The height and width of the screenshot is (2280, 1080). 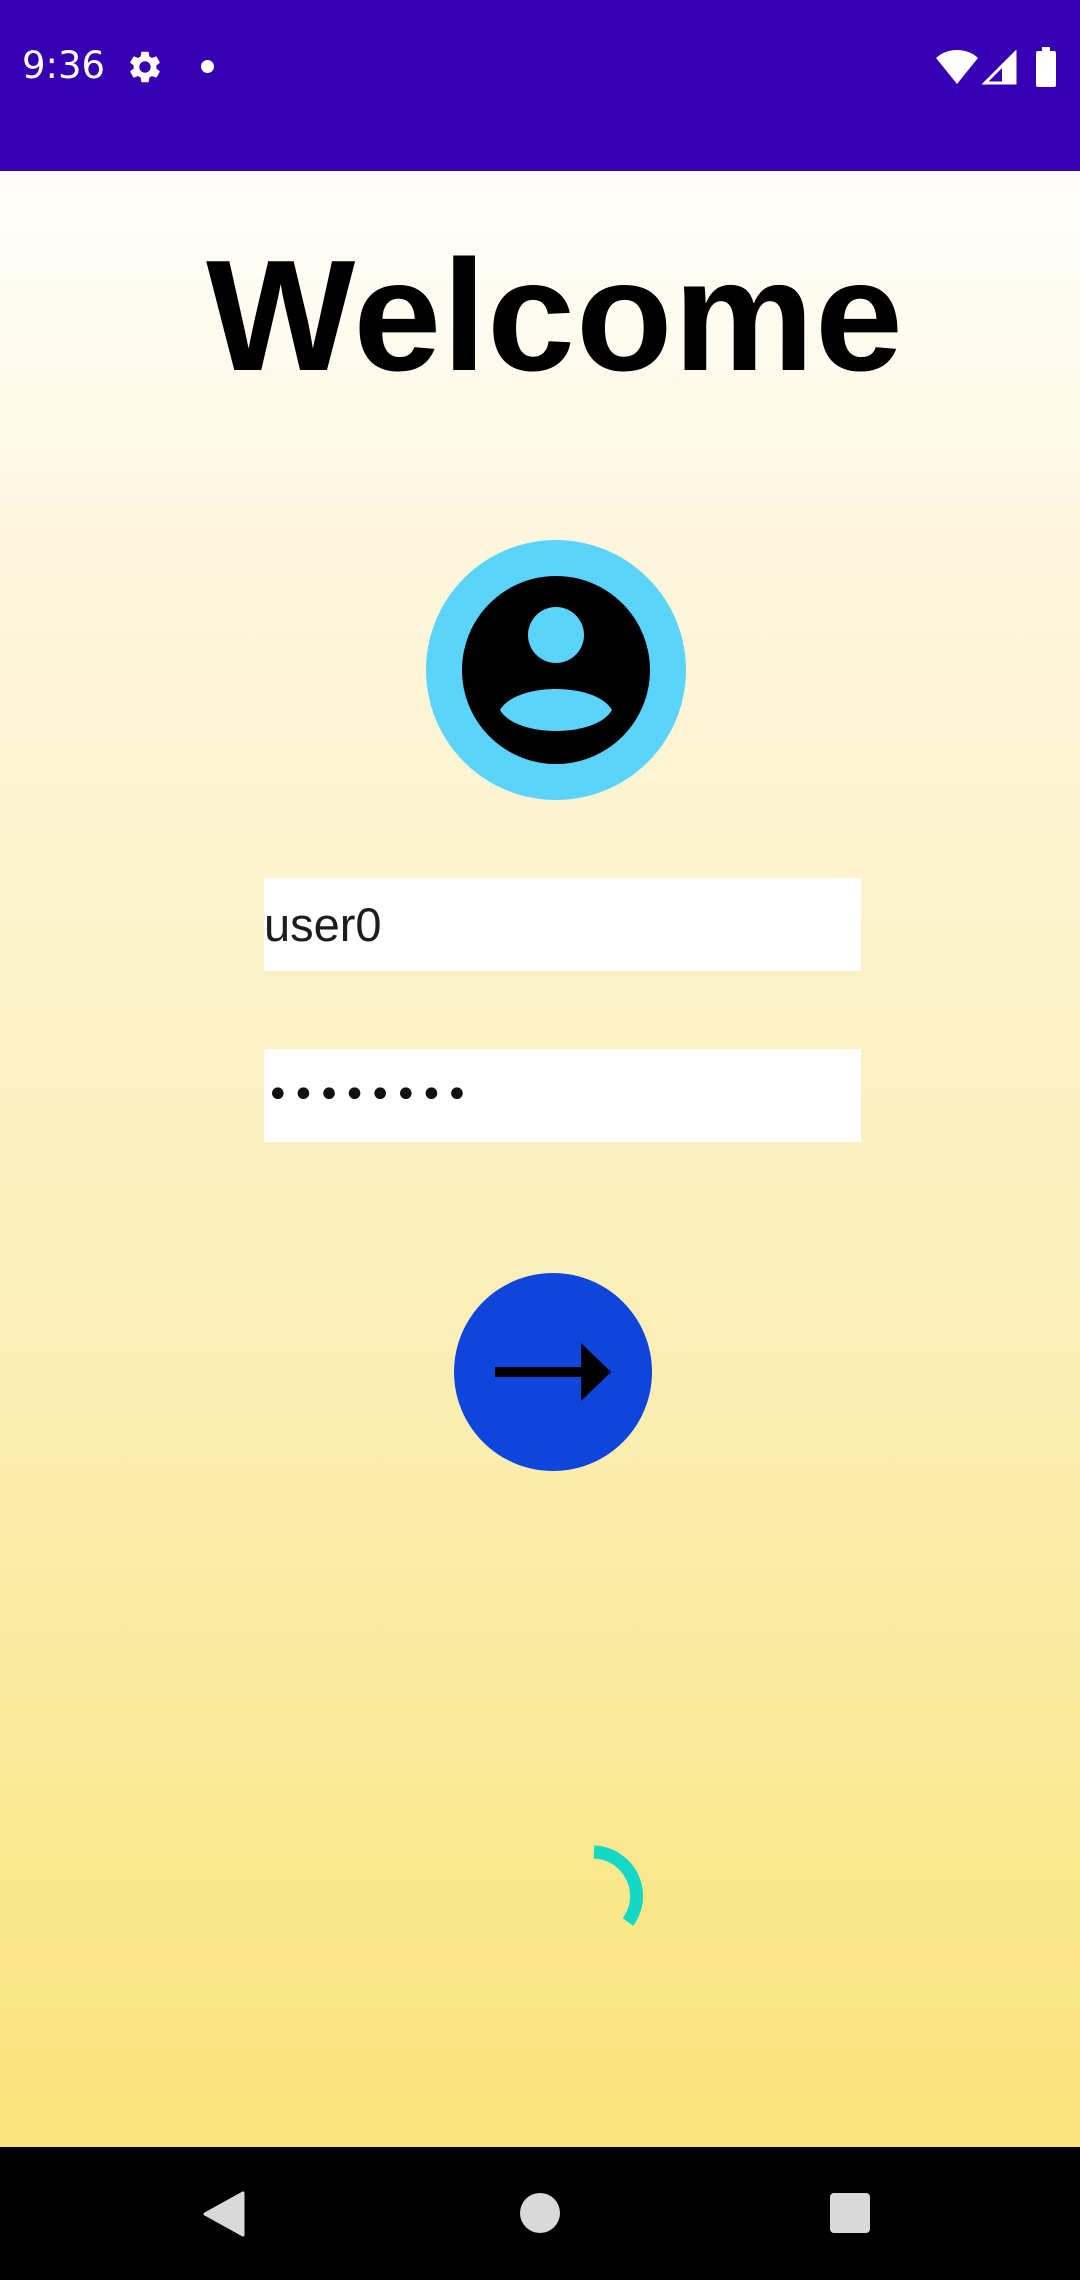 I want to click on recents-icon, so click(x=850, y=2213).